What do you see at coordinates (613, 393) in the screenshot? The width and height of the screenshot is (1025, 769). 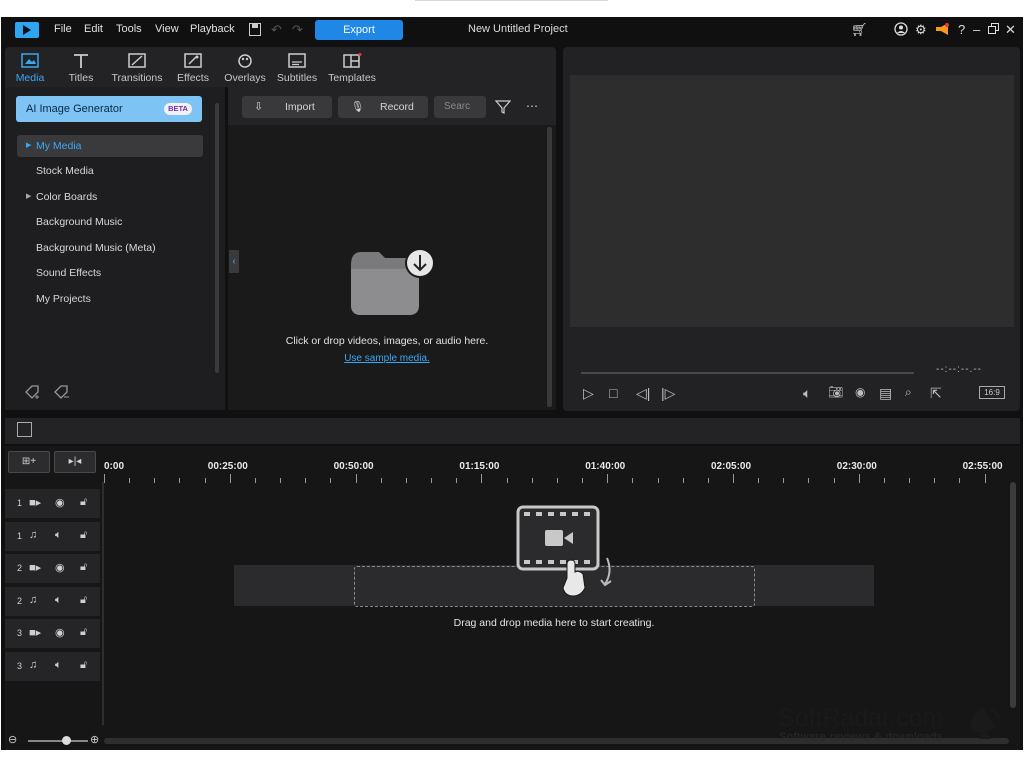 I see `stop-icon: □` at bounding box center [613, 393].